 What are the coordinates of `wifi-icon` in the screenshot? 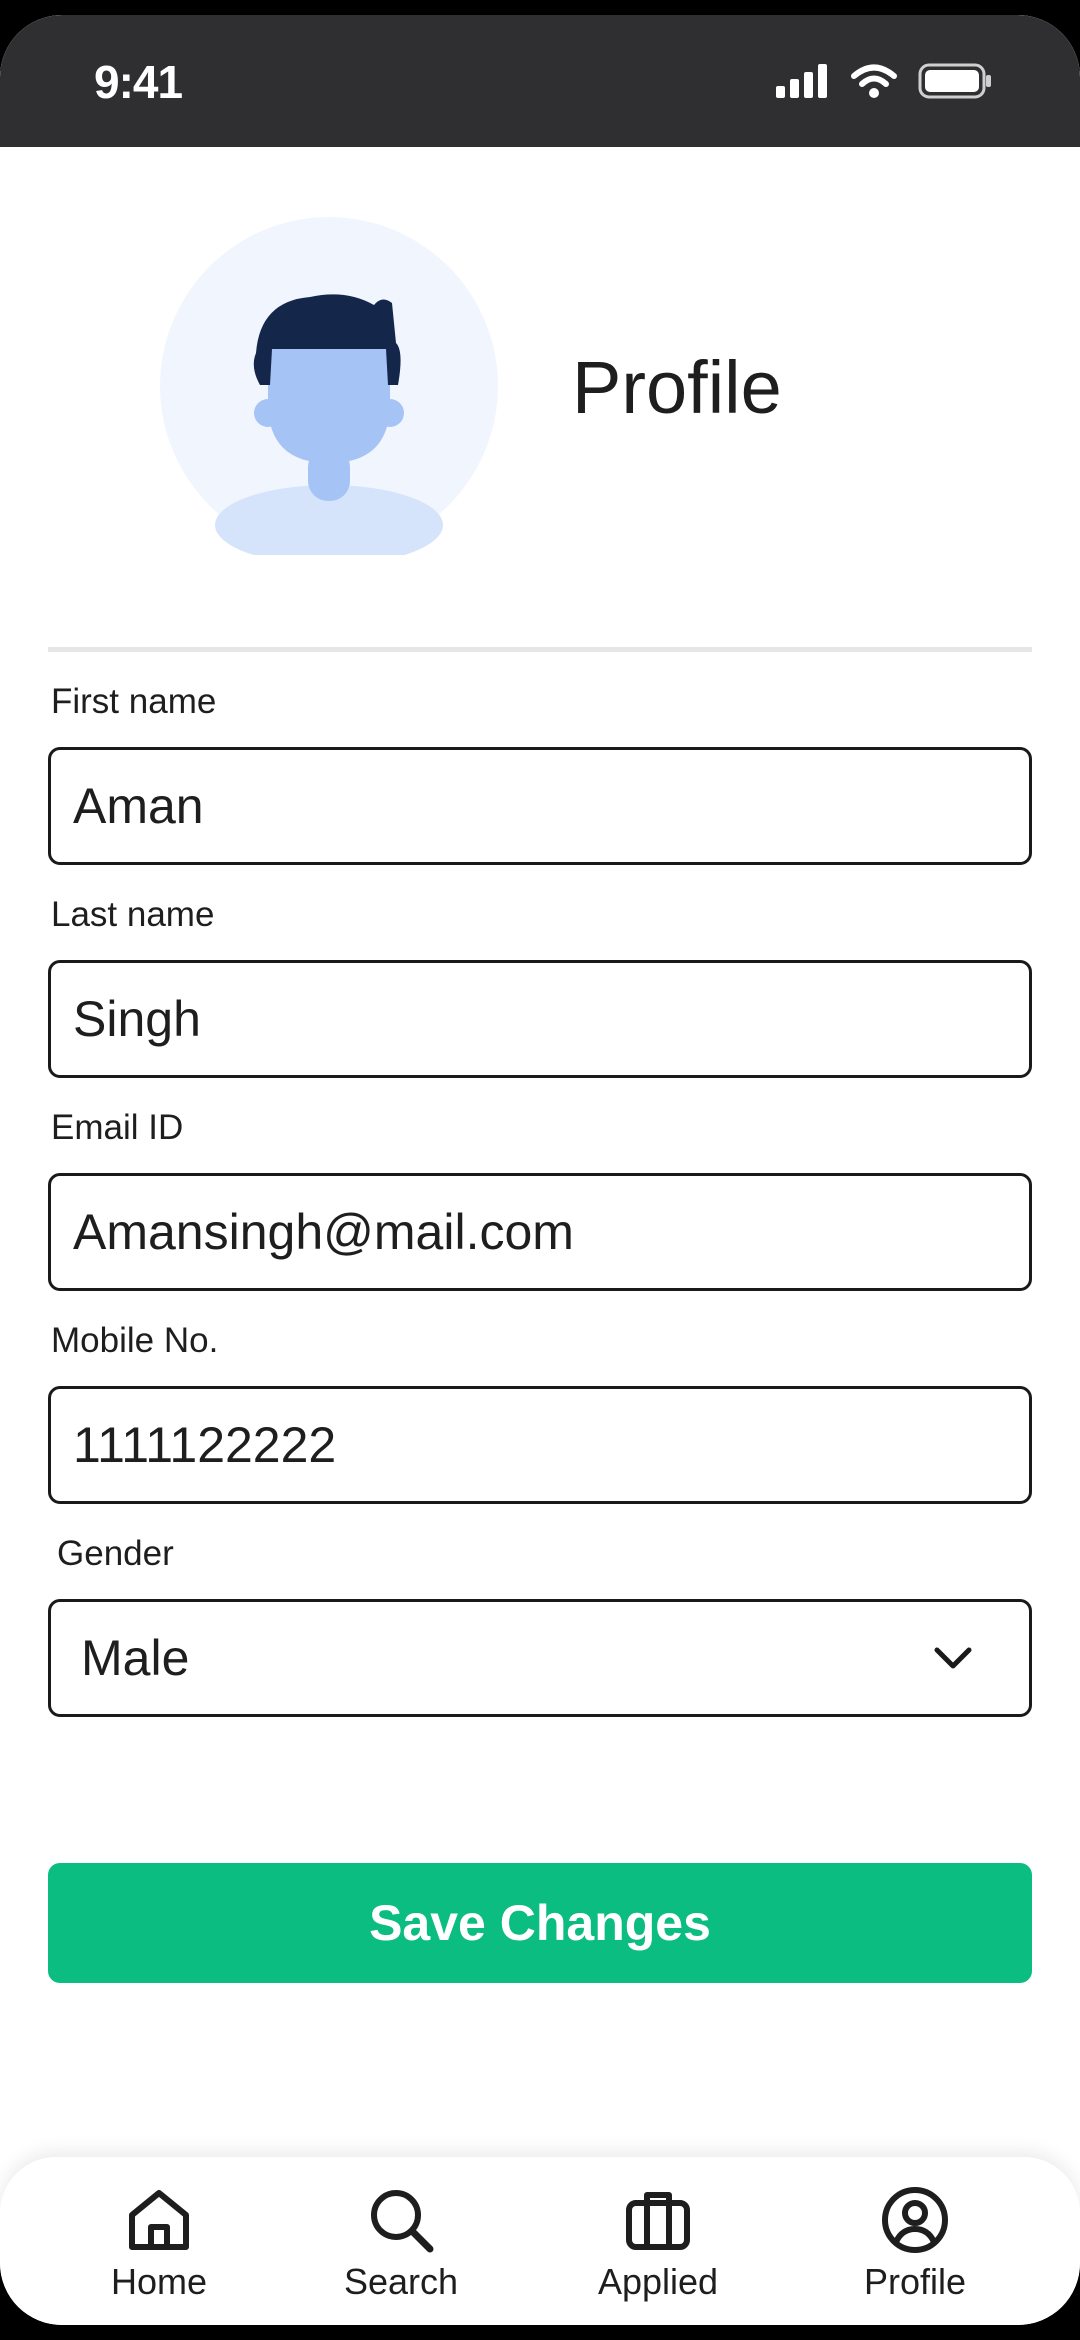 It's located at (874, 81).